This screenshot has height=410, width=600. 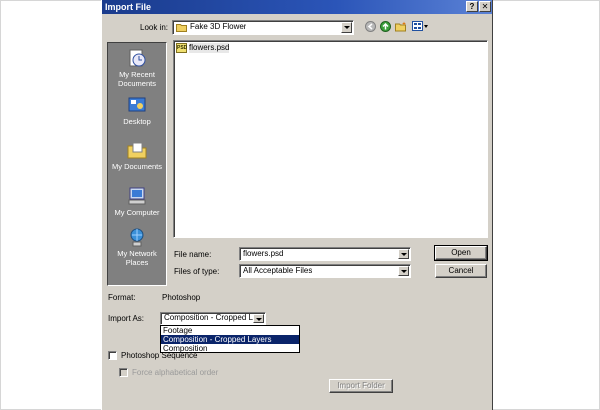 What do you see at coordinates (137, 104) in the screenshot?
I see `desktop-icon` at bounding box center [137, 104].